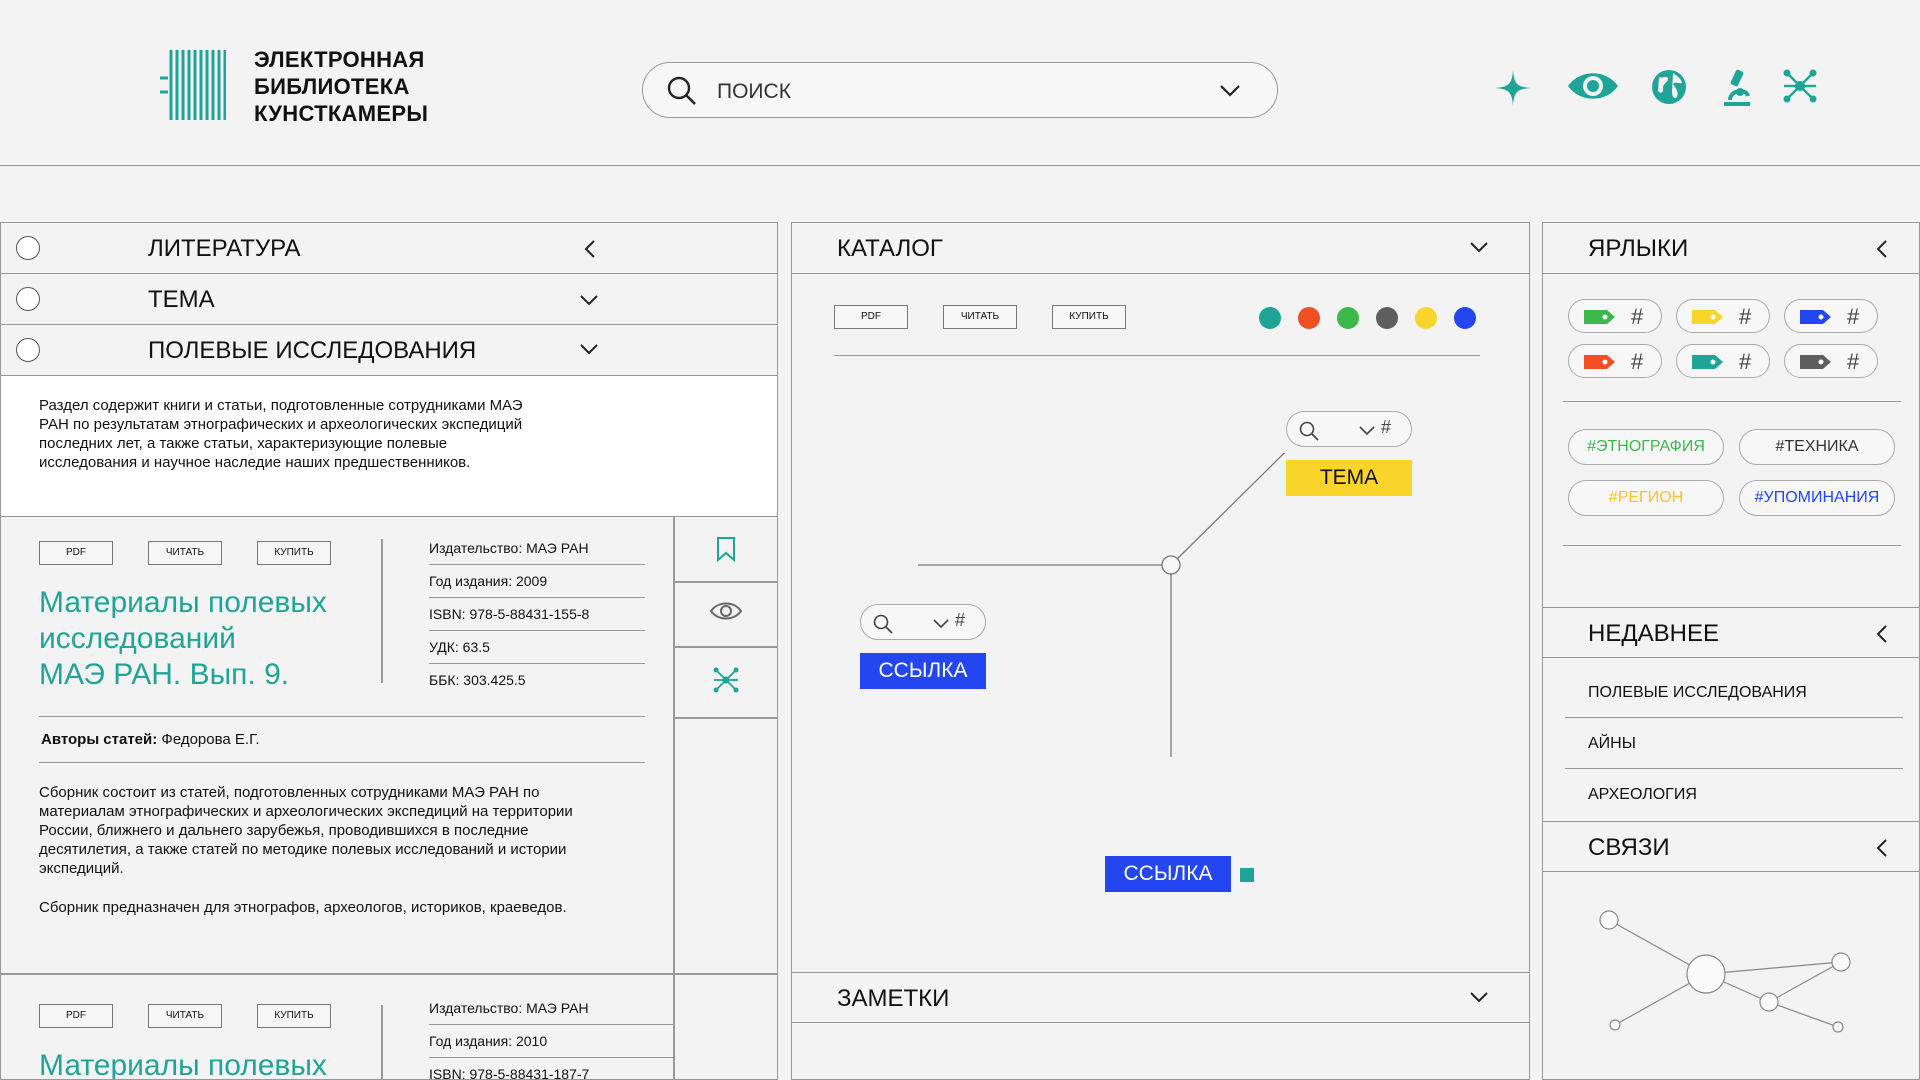 Image resolution: width=1920 pixels, height=1080 pixels. What do you see at coordinates (1629, 847) in the screenshot?
I see `links-title: СВЯЗИ` at bounding box center [1629, 847].